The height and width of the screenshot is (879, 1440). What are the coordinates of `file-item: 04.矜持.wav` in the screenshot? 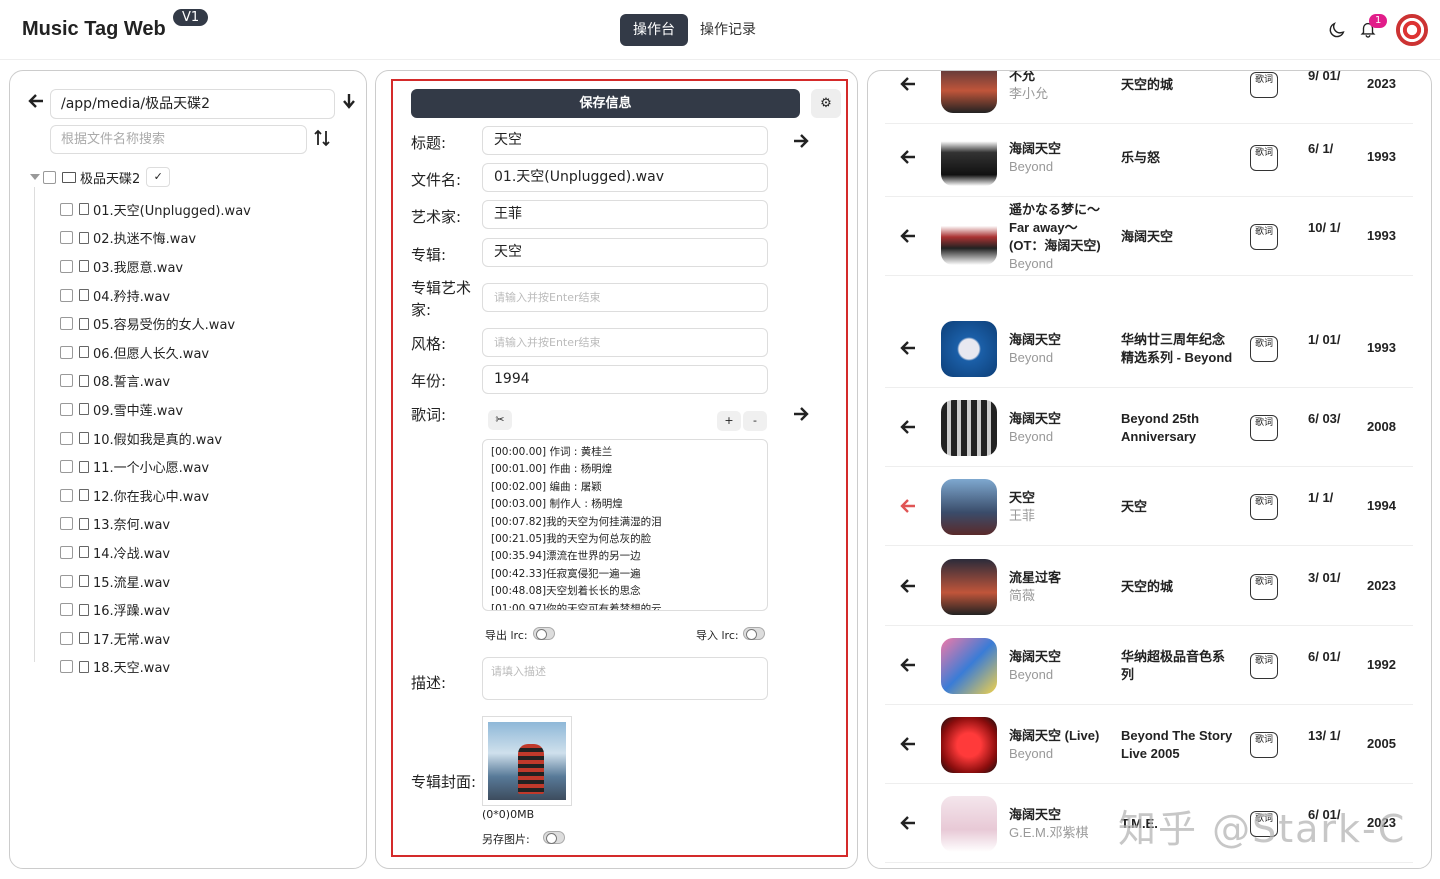 It's located at (155, 295).